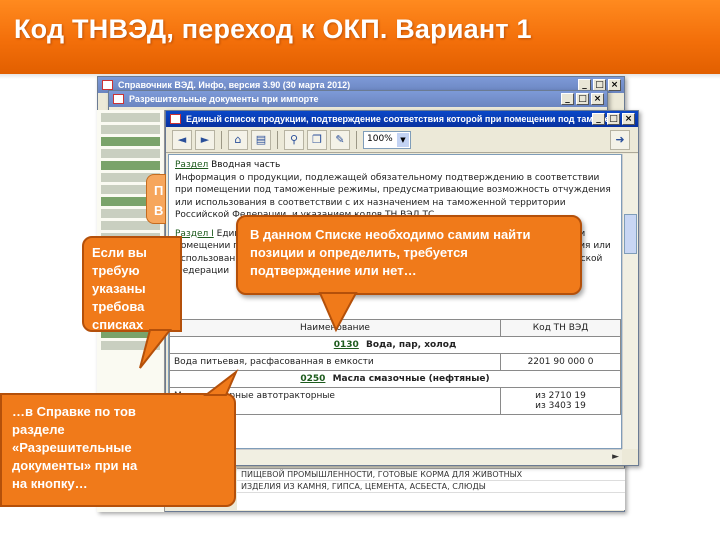 This screenshot has width=720, height=540. I want to click on horizontal-scrollbar: ◄ ►, so click(395, 457).